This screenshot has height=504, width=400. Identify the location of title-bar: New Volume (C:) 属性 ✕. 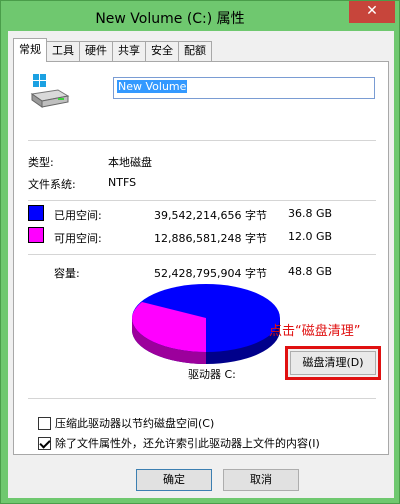
(200, 16).